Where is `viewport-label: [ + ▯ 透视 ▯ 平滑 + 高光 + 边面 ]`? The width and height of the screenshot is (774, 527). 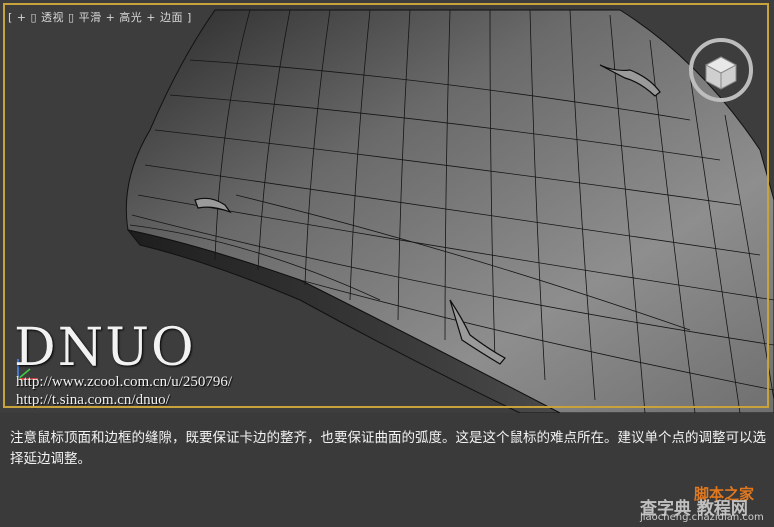
viewport-label: [ + ▯ 透视 ▯ 平滑 + 高光 + 边面 ] is located at coordinates (100, 17).